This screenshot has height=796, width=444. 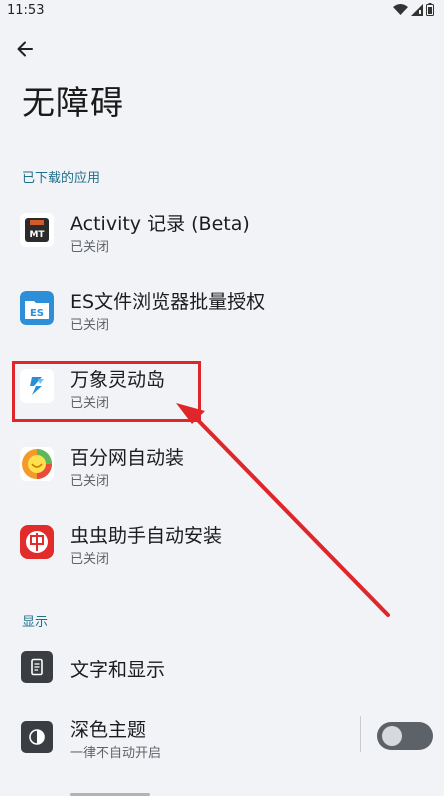 I want to click on arrow-back-icon, so click(x=25, y=49).